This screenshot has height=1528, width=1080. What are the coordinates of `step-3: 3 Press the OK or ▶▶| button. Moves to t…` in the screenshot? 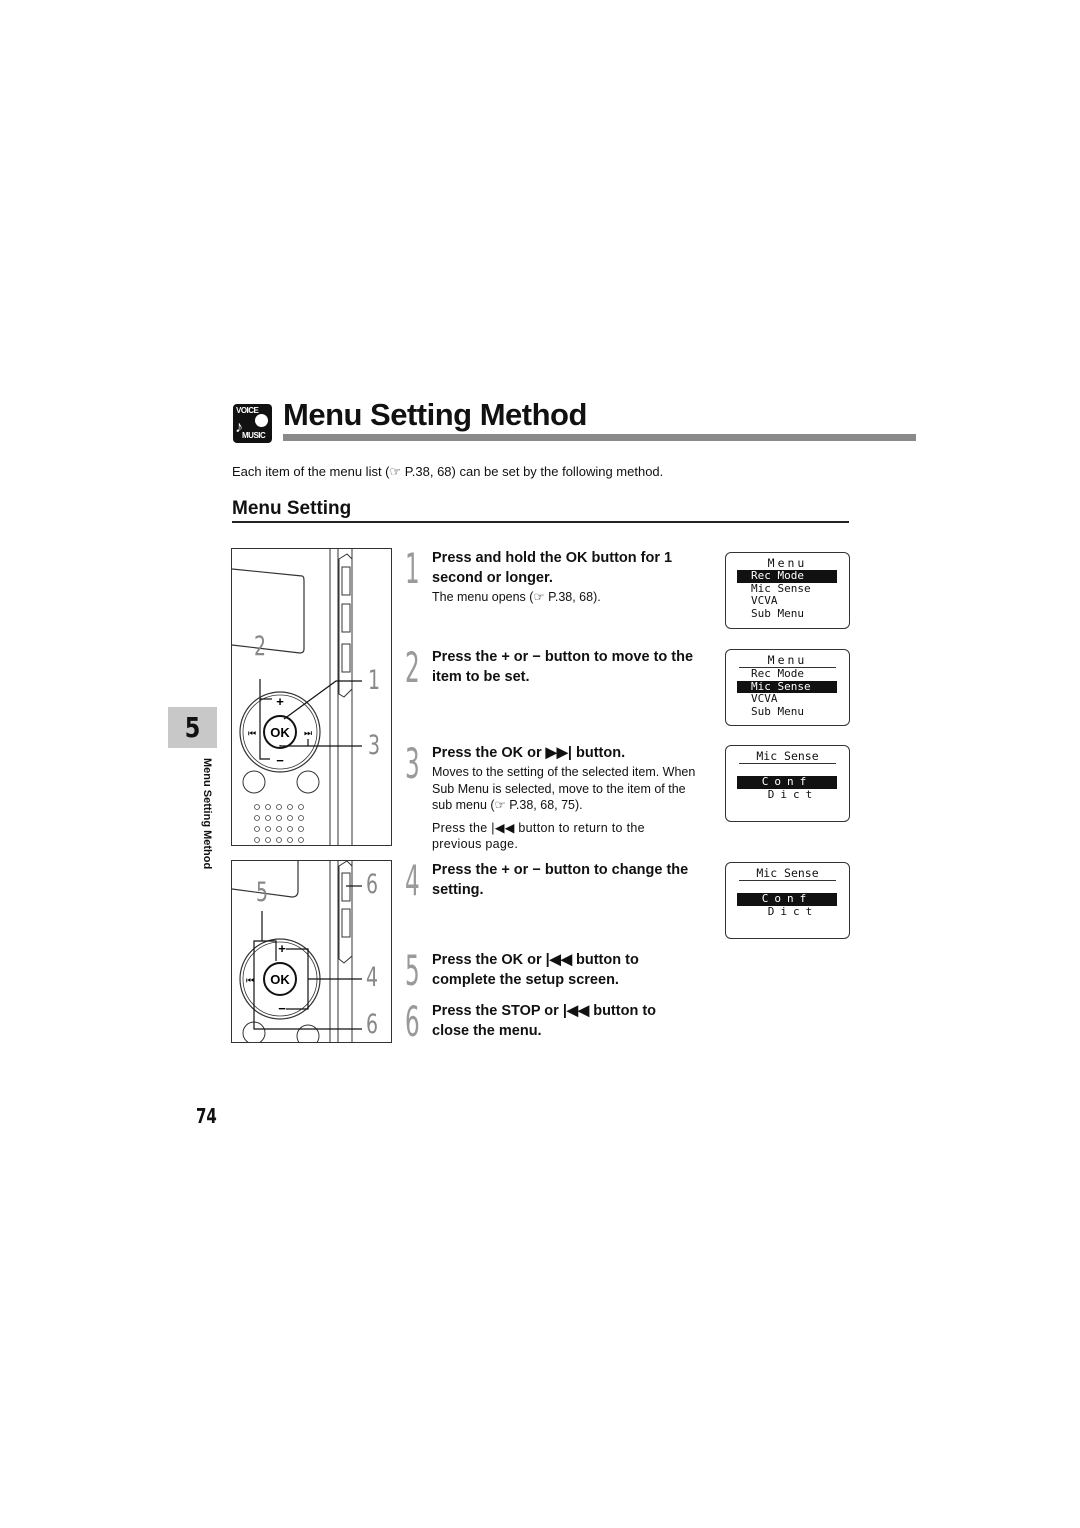 It's located at (551, 798).